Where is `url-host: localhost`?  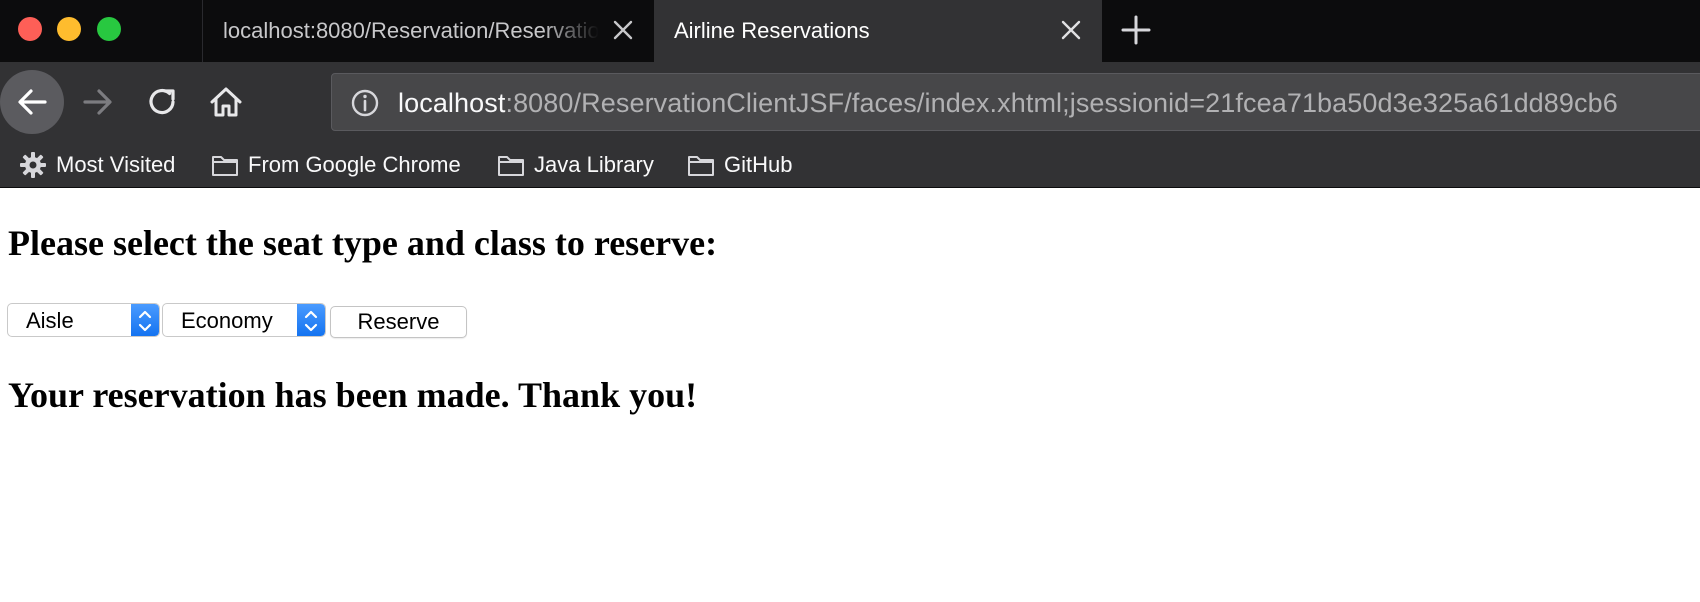
url-host: localhost is located at coordinates (452, 103).